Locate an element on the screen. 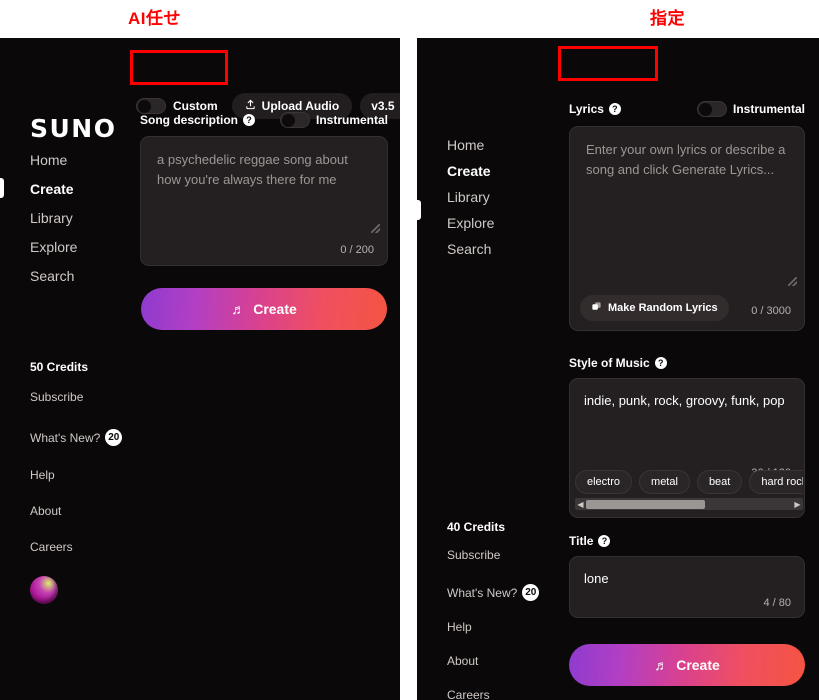 This screenshot has height=700, width=819. title-label-group: Title ? is located at coordinates (590, 541).